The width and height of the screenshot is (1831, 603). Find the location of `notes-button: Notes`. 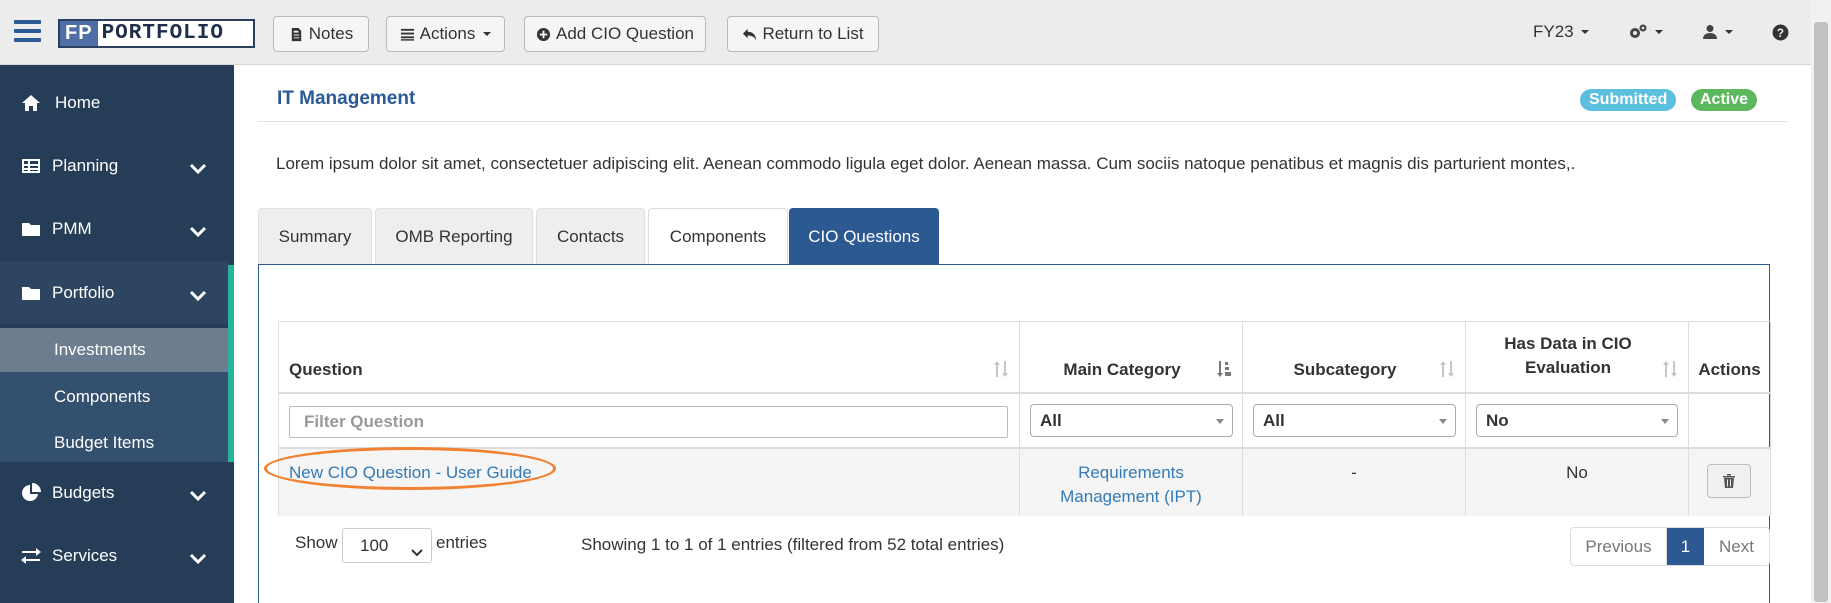

notes-button: Notes is located at coordinates (321, 34).